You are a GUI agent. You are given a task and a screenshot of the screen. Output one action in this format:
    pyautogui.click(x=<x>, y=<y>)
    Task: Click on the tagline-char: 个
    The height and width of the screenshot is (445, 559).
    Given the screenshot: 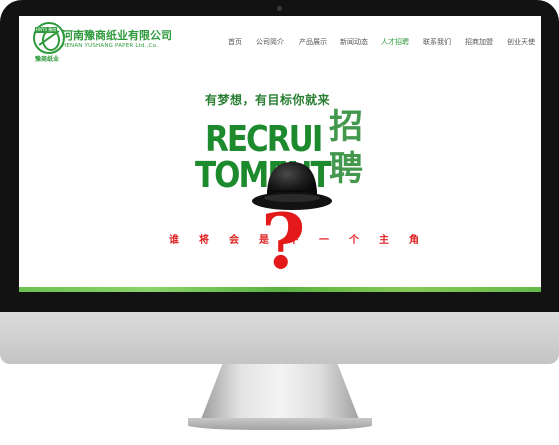 What is the action you would take?
    pyautogui.click(x=354, y=240)
    